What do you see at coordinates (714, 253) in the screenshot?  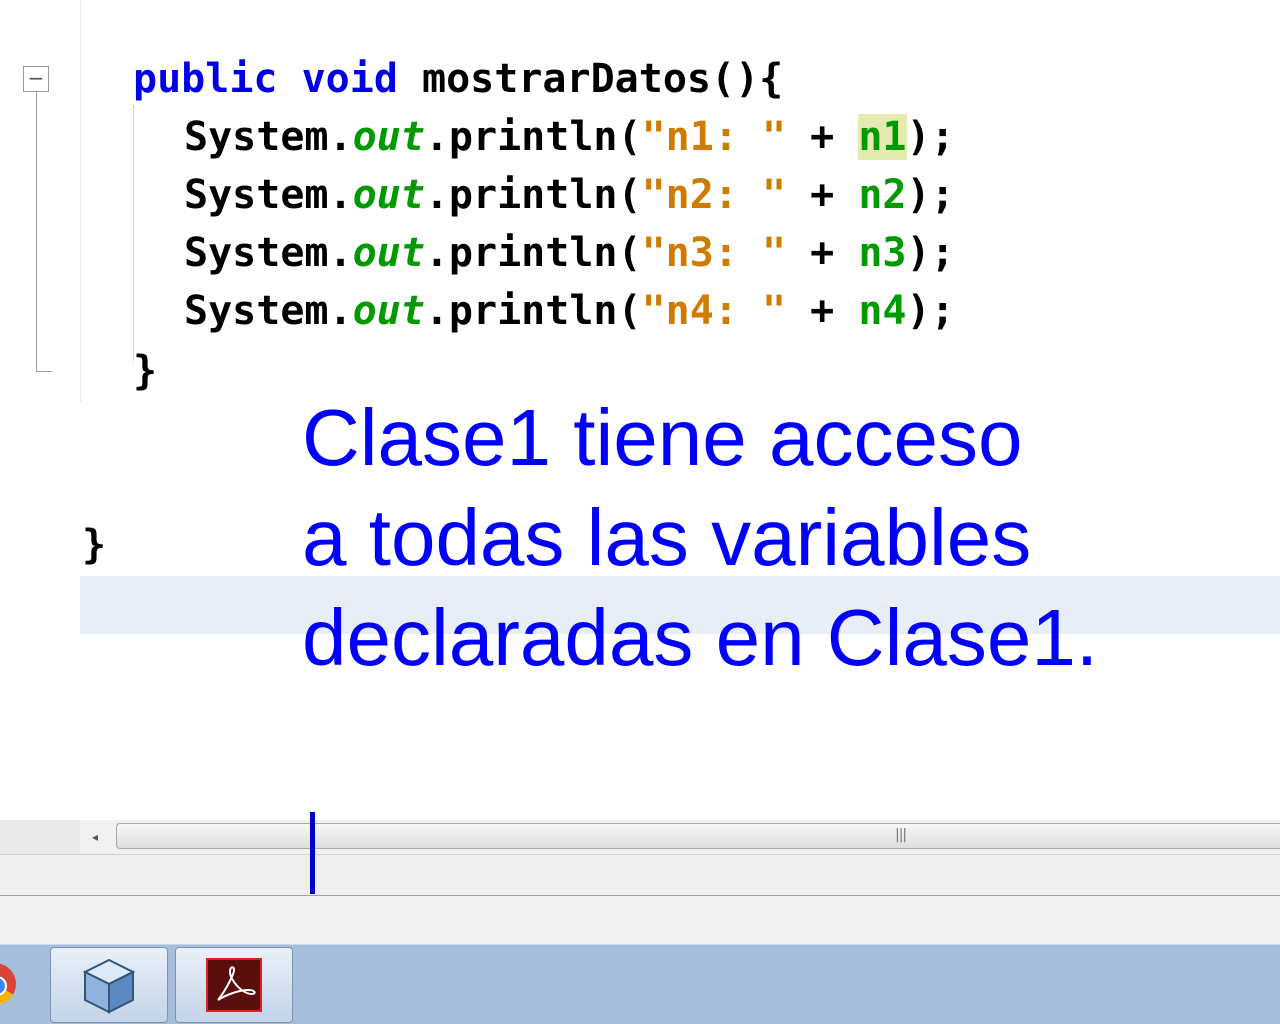 I see `code-token: "n3: "` at bounding box center [714, 253].